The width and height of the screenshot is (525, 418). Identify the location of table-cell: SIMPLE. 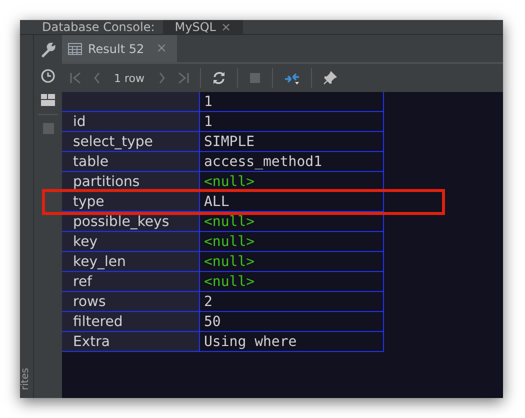
(292, 142).